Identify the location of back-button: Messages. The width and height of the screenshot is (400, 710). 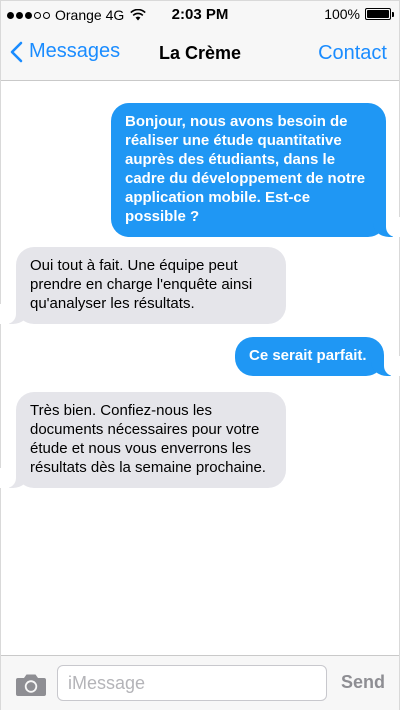
(64, 51).